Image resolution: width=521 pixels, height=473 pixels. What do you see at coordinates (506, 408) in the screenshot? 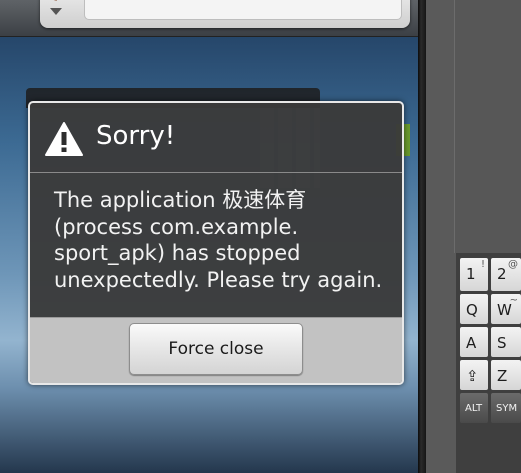
I see `key-sym: SYM` at bounding box center [506, 408].